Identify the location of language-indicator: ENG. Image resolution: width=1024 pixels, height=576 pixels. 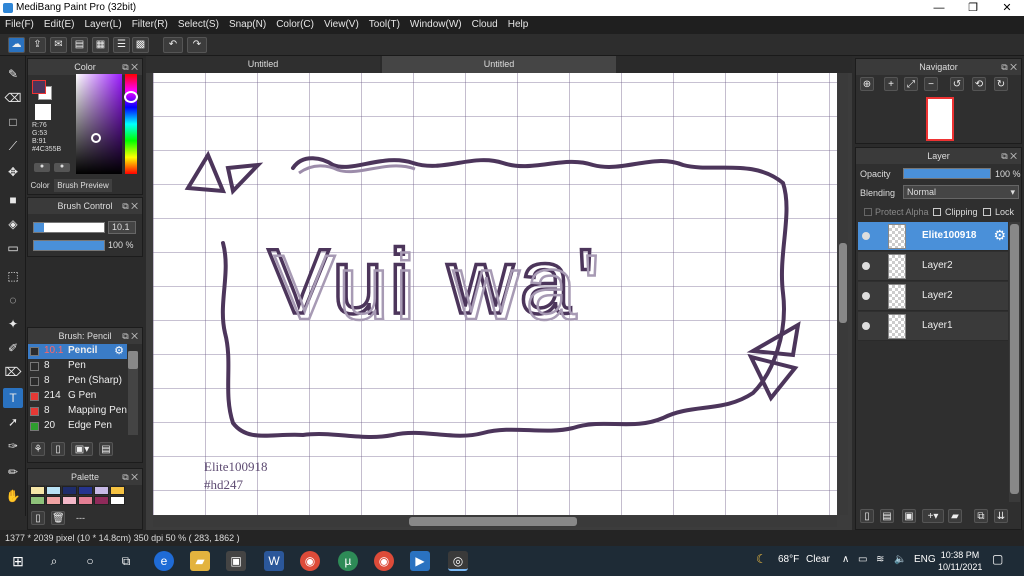
(925, 559).